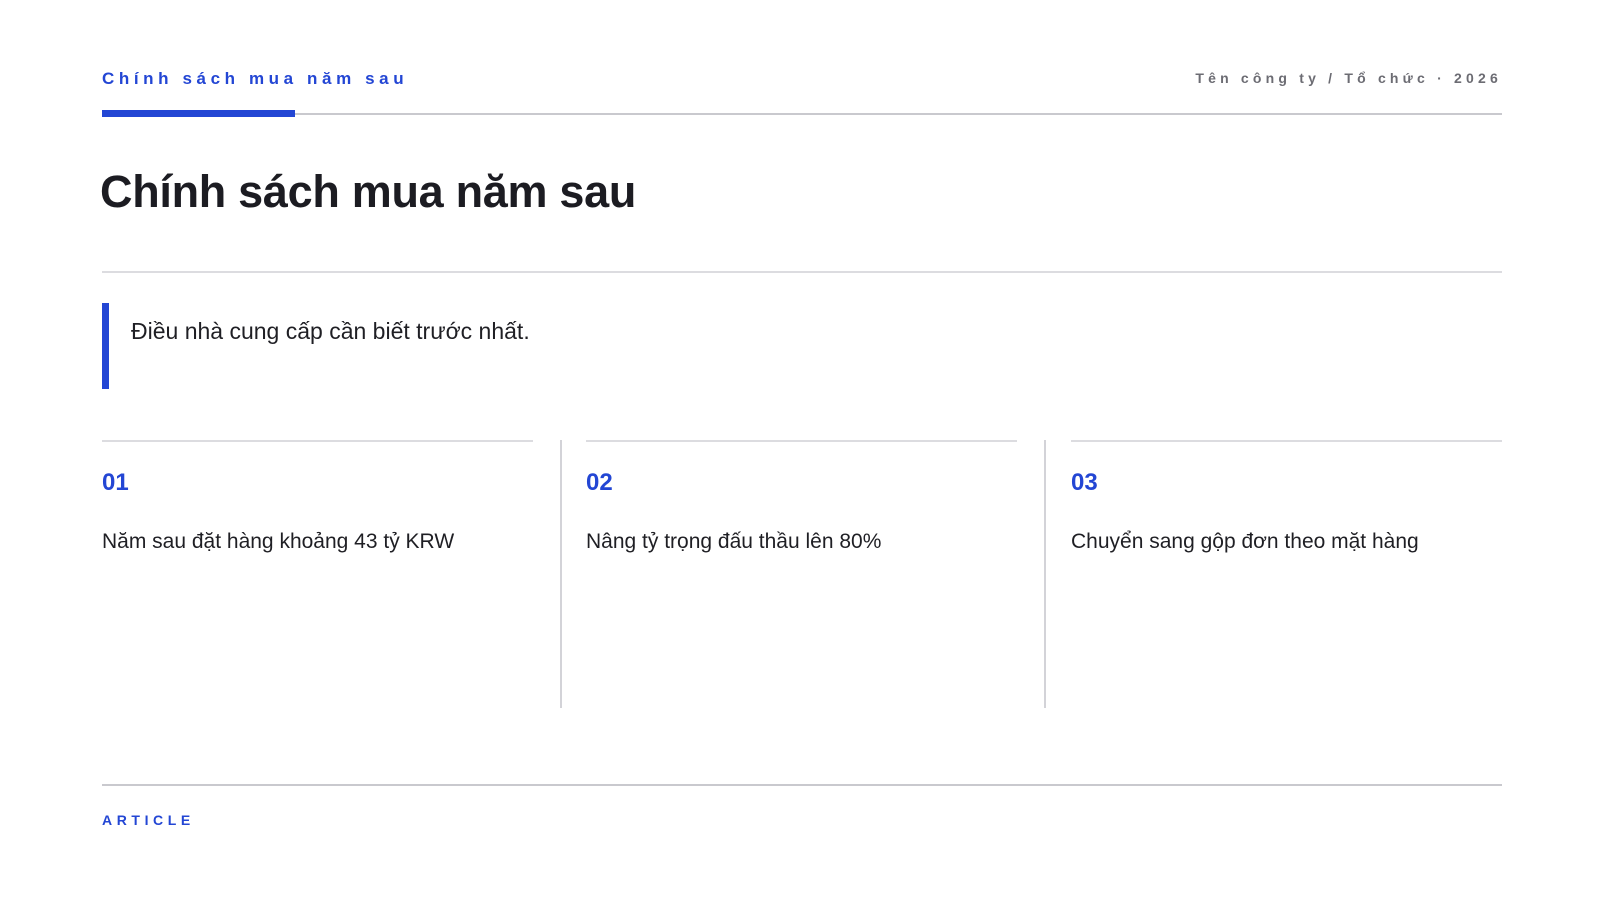 The image size is (1598, 900). What do you see at coordinates (1286, 574) in the screenshot?
I see `point-column-3: 03 Chuyển sang gộp đơn theo mặt hàng` at bounding box center [1286, 574].